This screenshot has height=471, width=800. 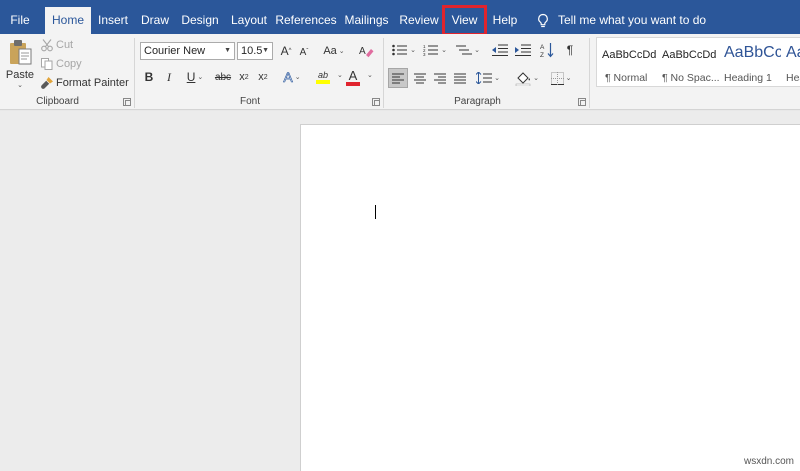 I want to click on numbering-button: 1 2 3 ⌄, so click(x=435, y=50).